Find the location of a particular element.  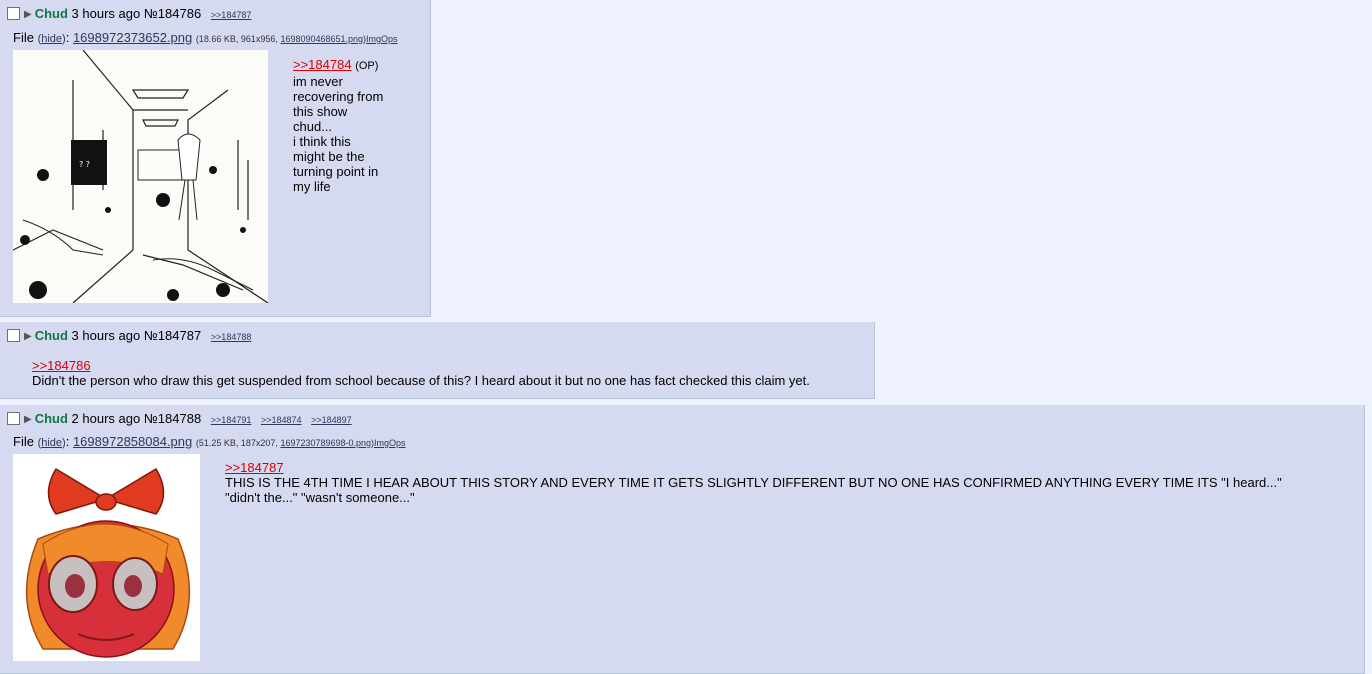

file-link: 1698972373652.png is located at coordinates (132, 37).